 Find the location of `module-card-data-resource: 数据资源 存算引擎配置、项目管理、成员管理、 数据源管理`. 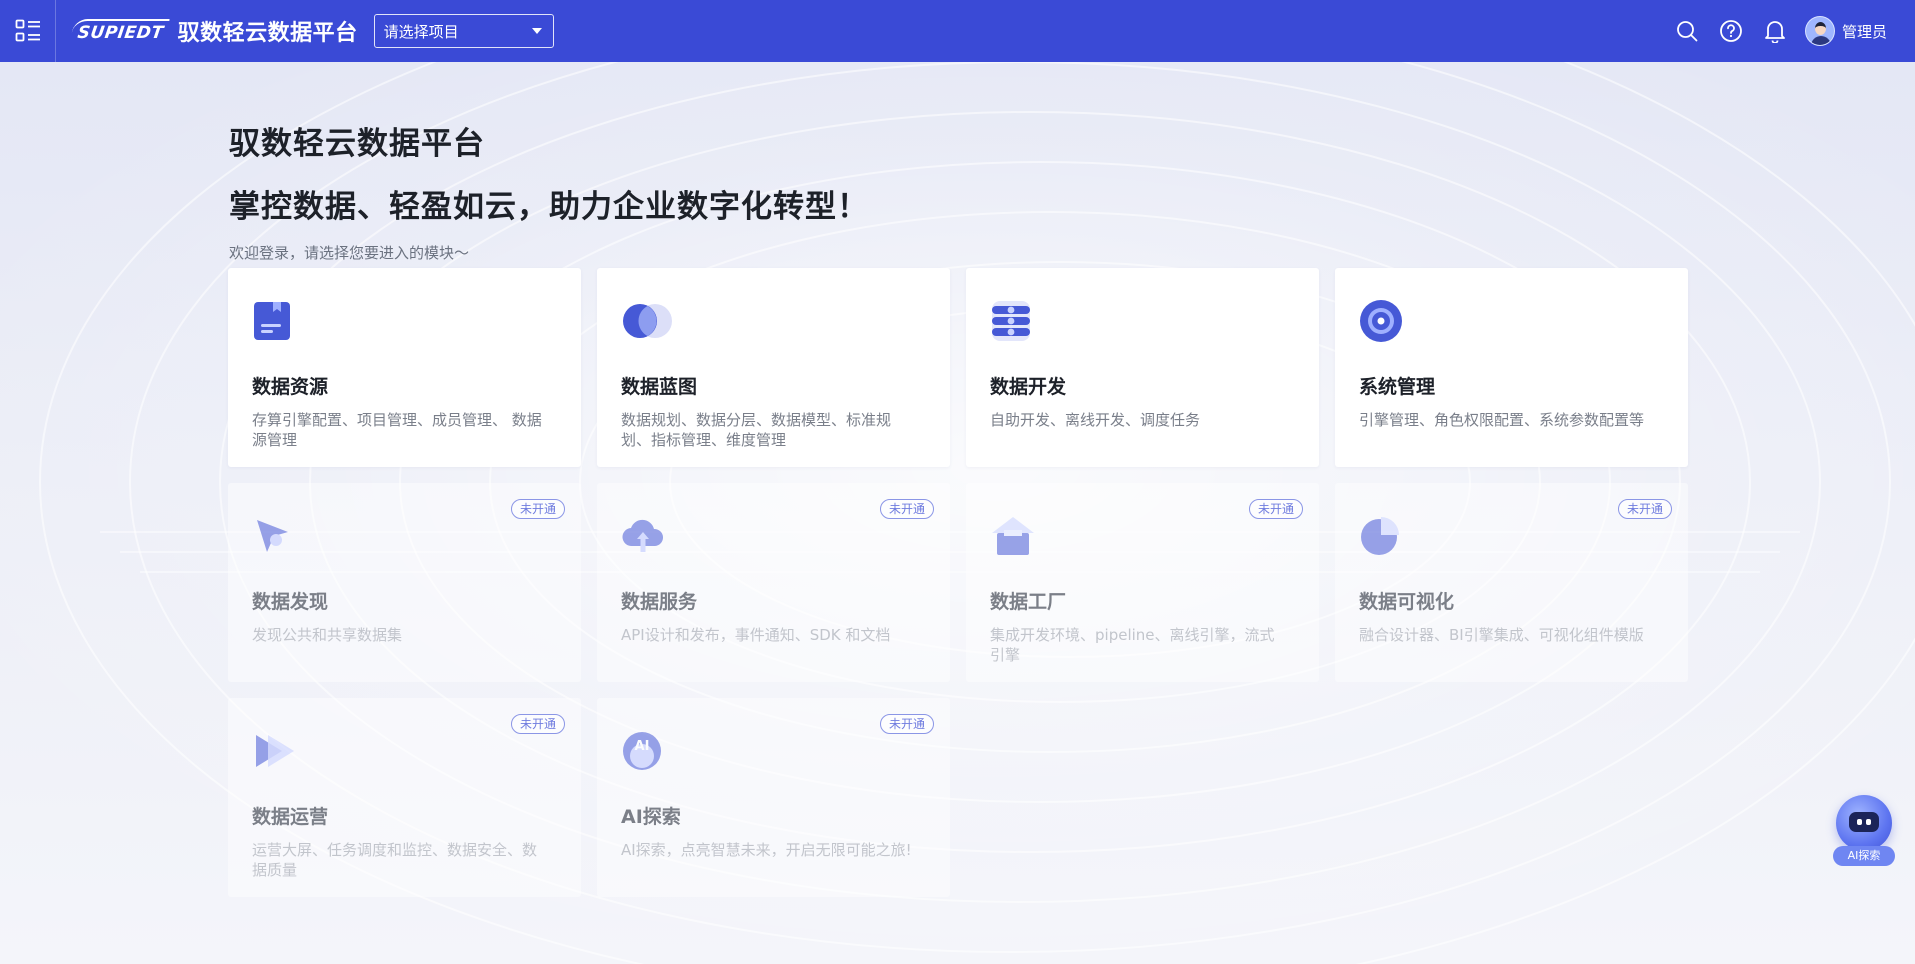

module-card-data-resource: 数据资源 存算引擎配置、项目管理、成员管理、 数据源管理 is located at coordinates (404, 367).